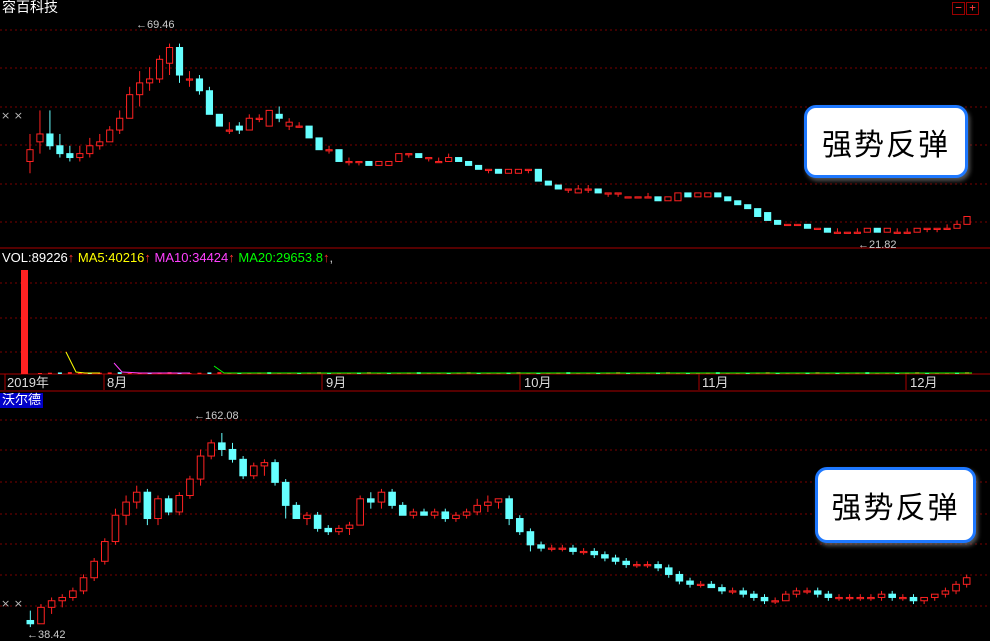  I want to click on zoom-out-button: −, so click(958, 8).